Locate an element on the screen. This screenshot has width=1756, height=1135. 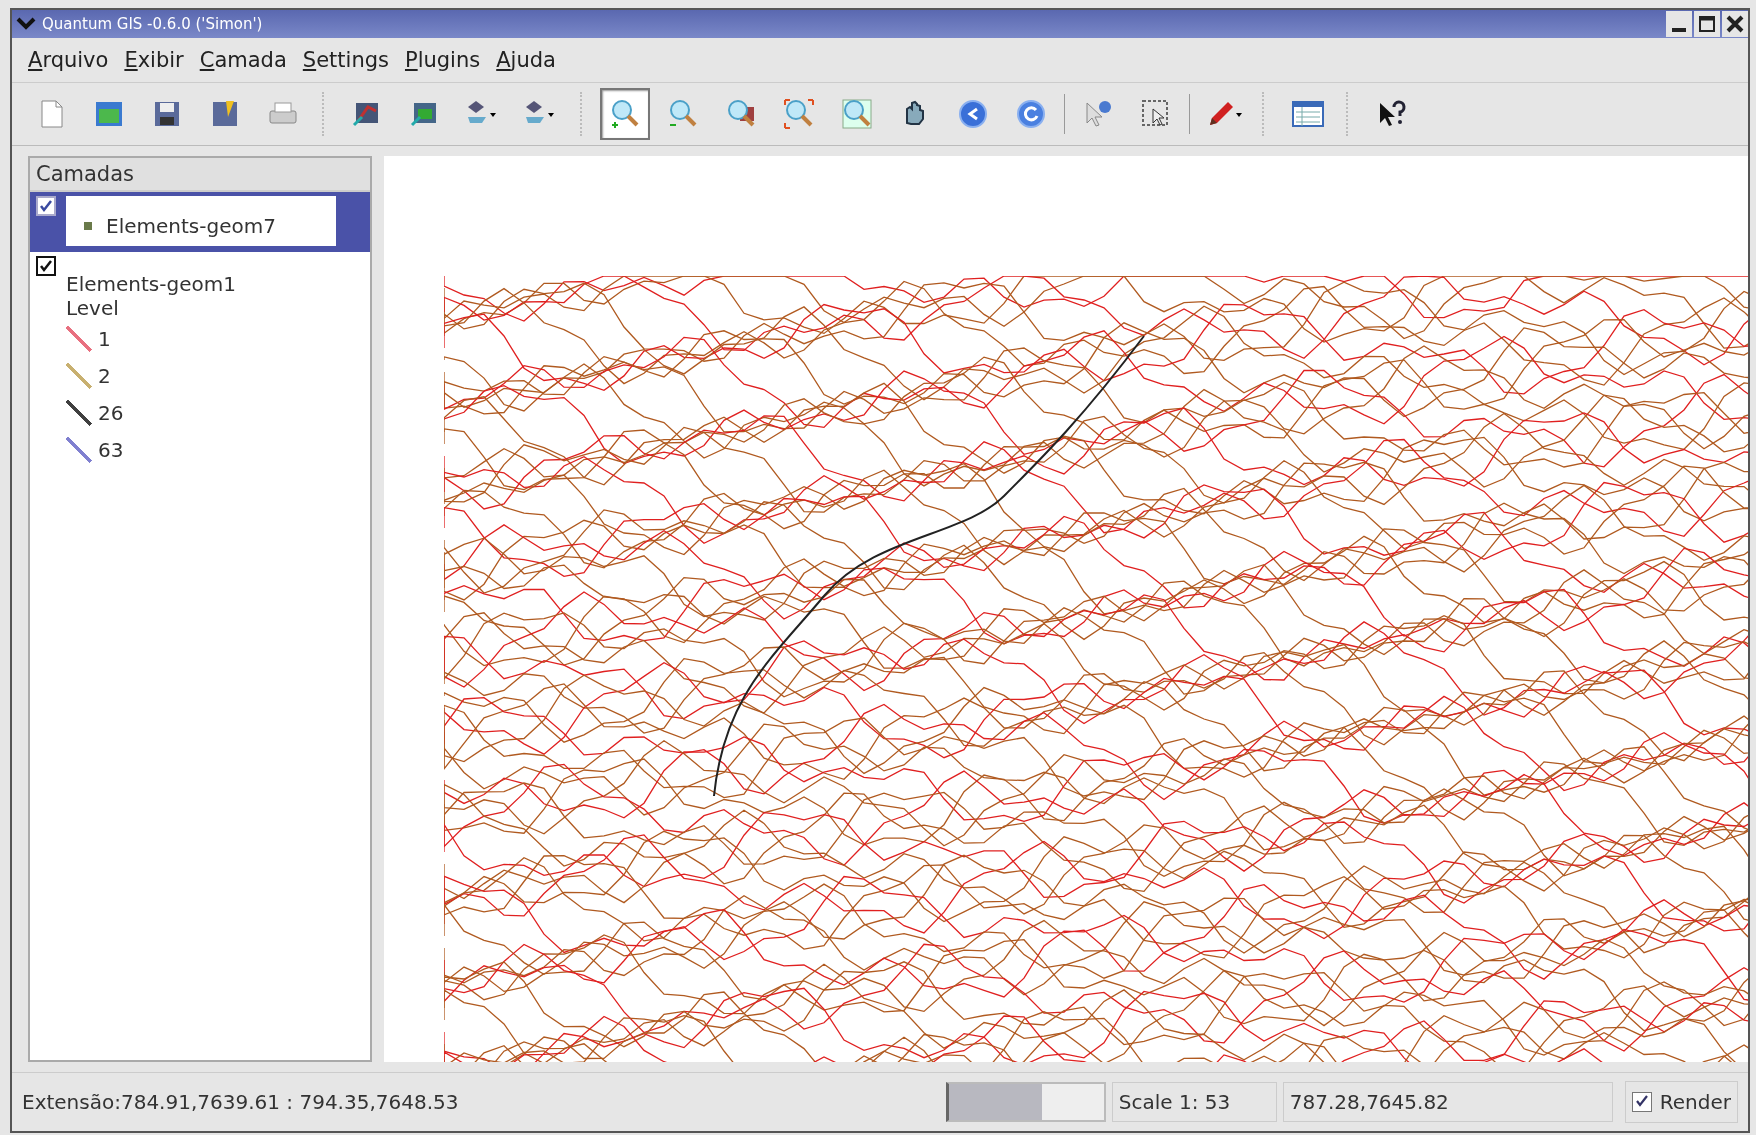
maximize-button is located at coordinates (1707, 24).